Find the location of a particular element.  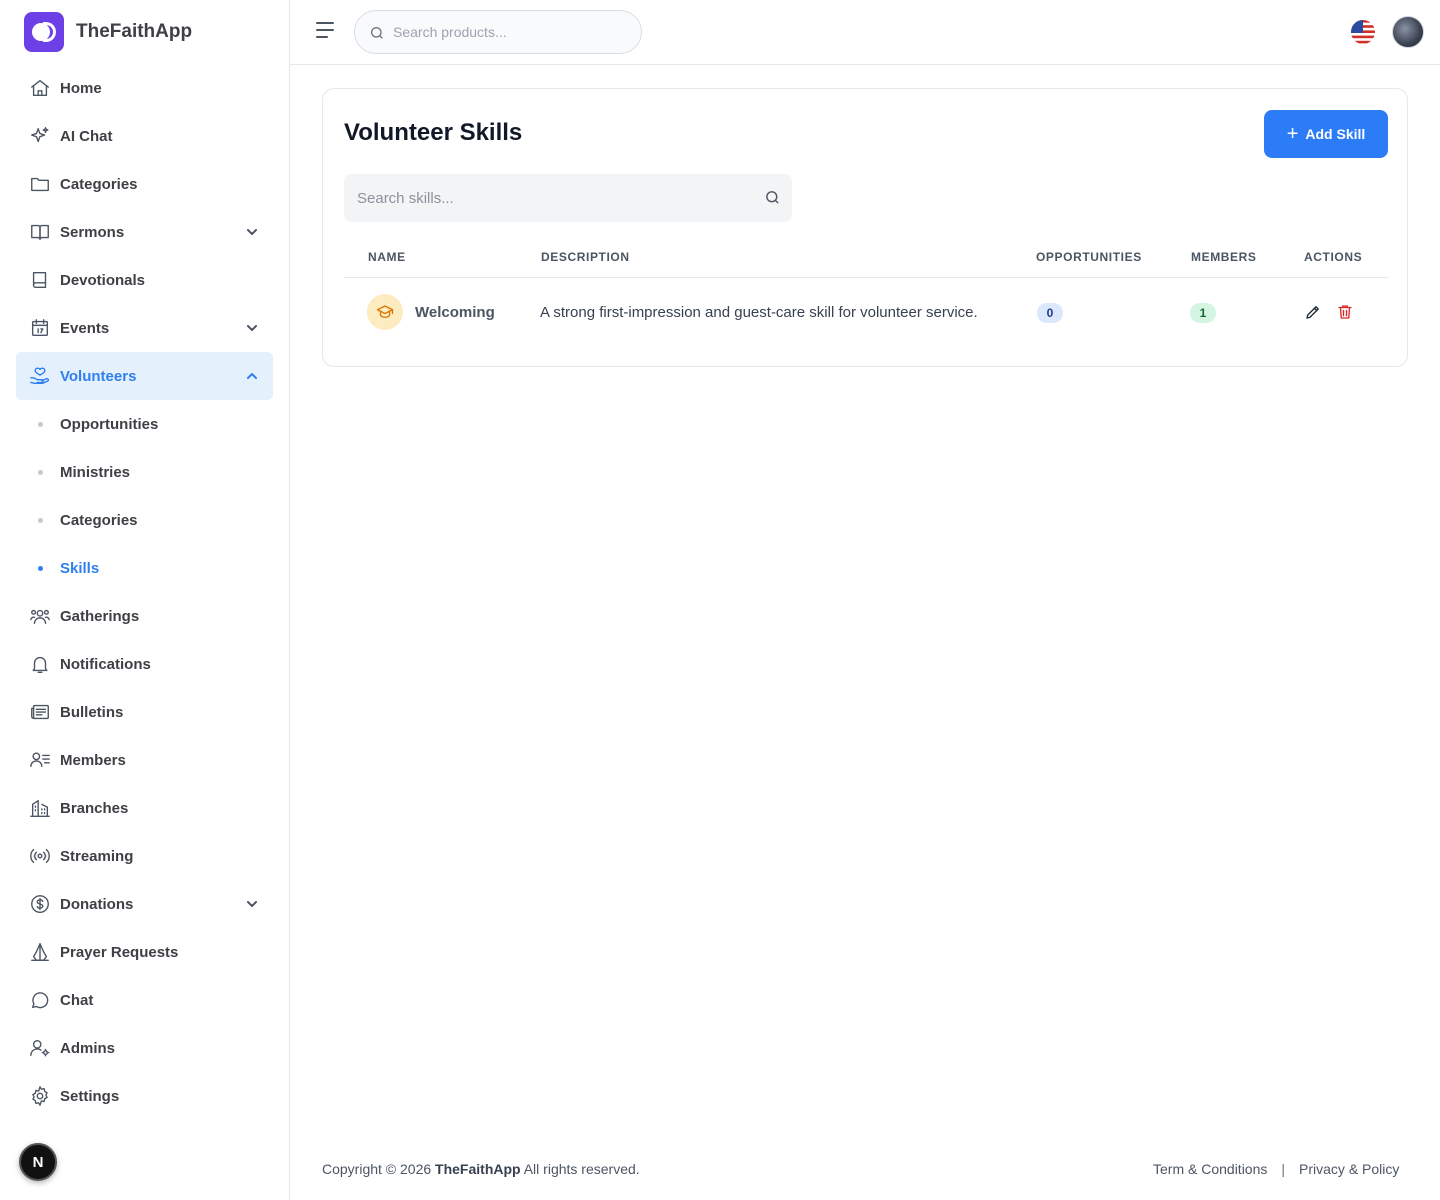

sidebar-subitem-label: Categories is located at coordinates (99, 520).